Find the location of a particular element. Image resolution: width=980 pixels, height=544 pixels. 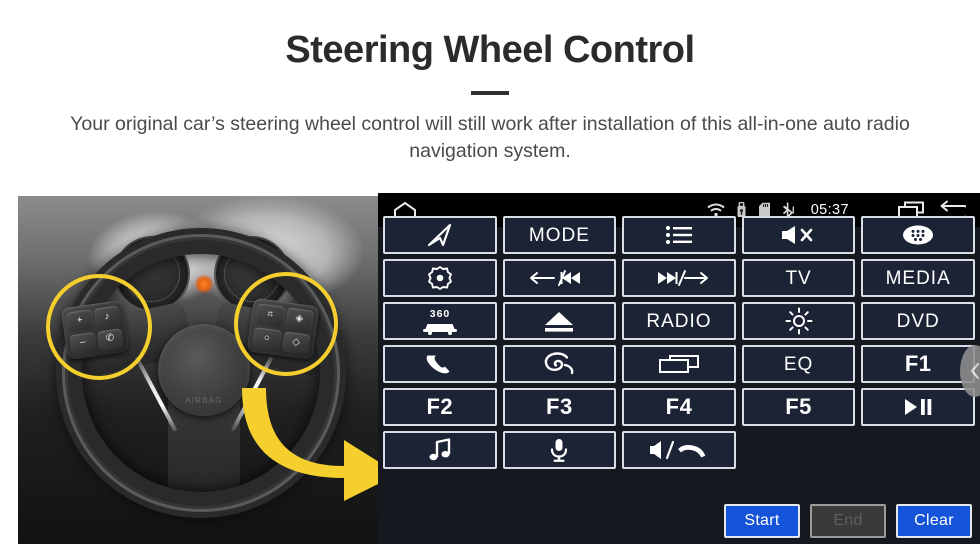

swc-button-label: F3 is located at coordinates (559, 406).